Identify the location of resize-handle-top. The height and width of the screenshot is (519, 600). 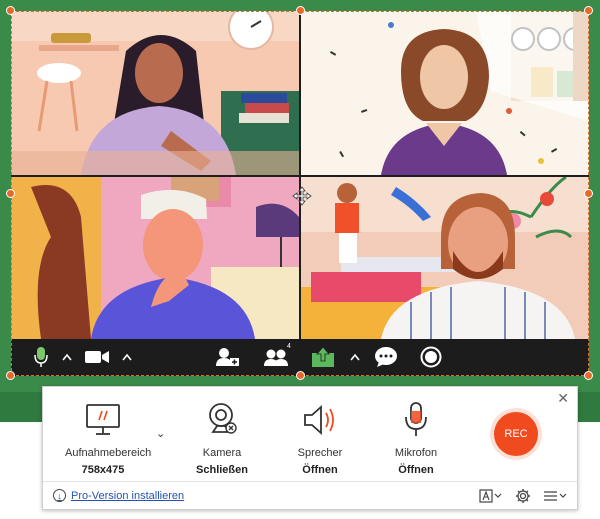
(300, 10).